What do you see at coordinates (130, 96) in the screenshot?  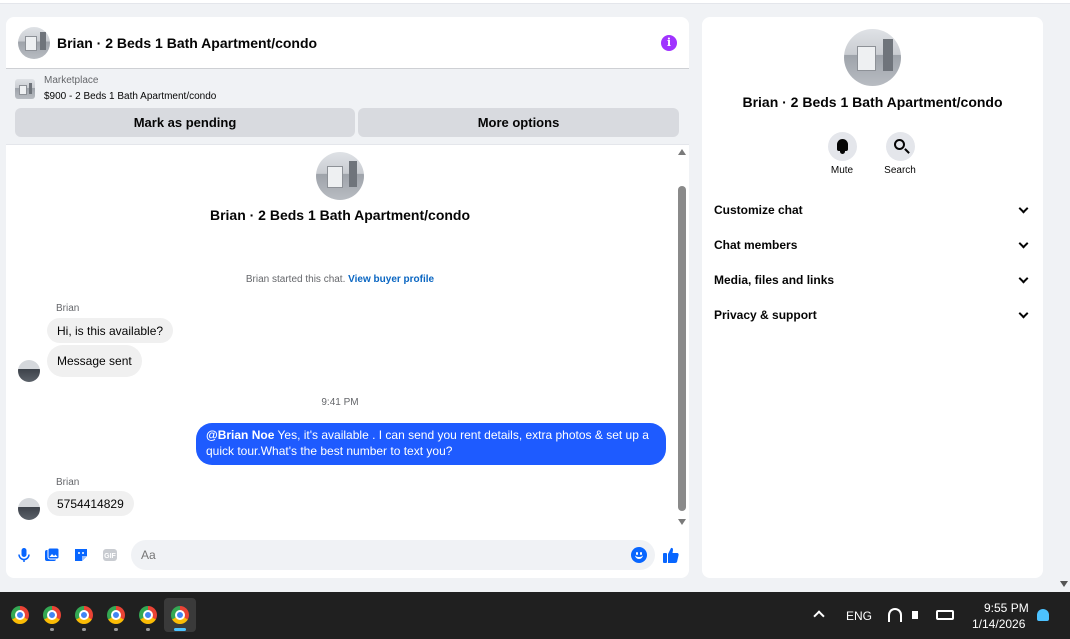 I see `listing-price: $900 - 2 Beds 1 Bath Apartment/condo` at bounding box center [130, 96].